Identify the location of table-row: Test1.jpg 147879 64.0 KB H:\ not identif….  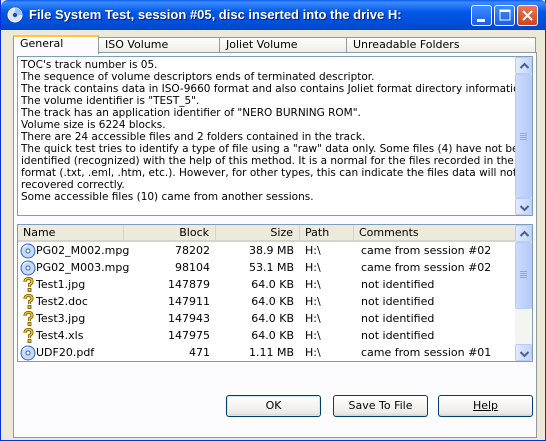
(267, 284).